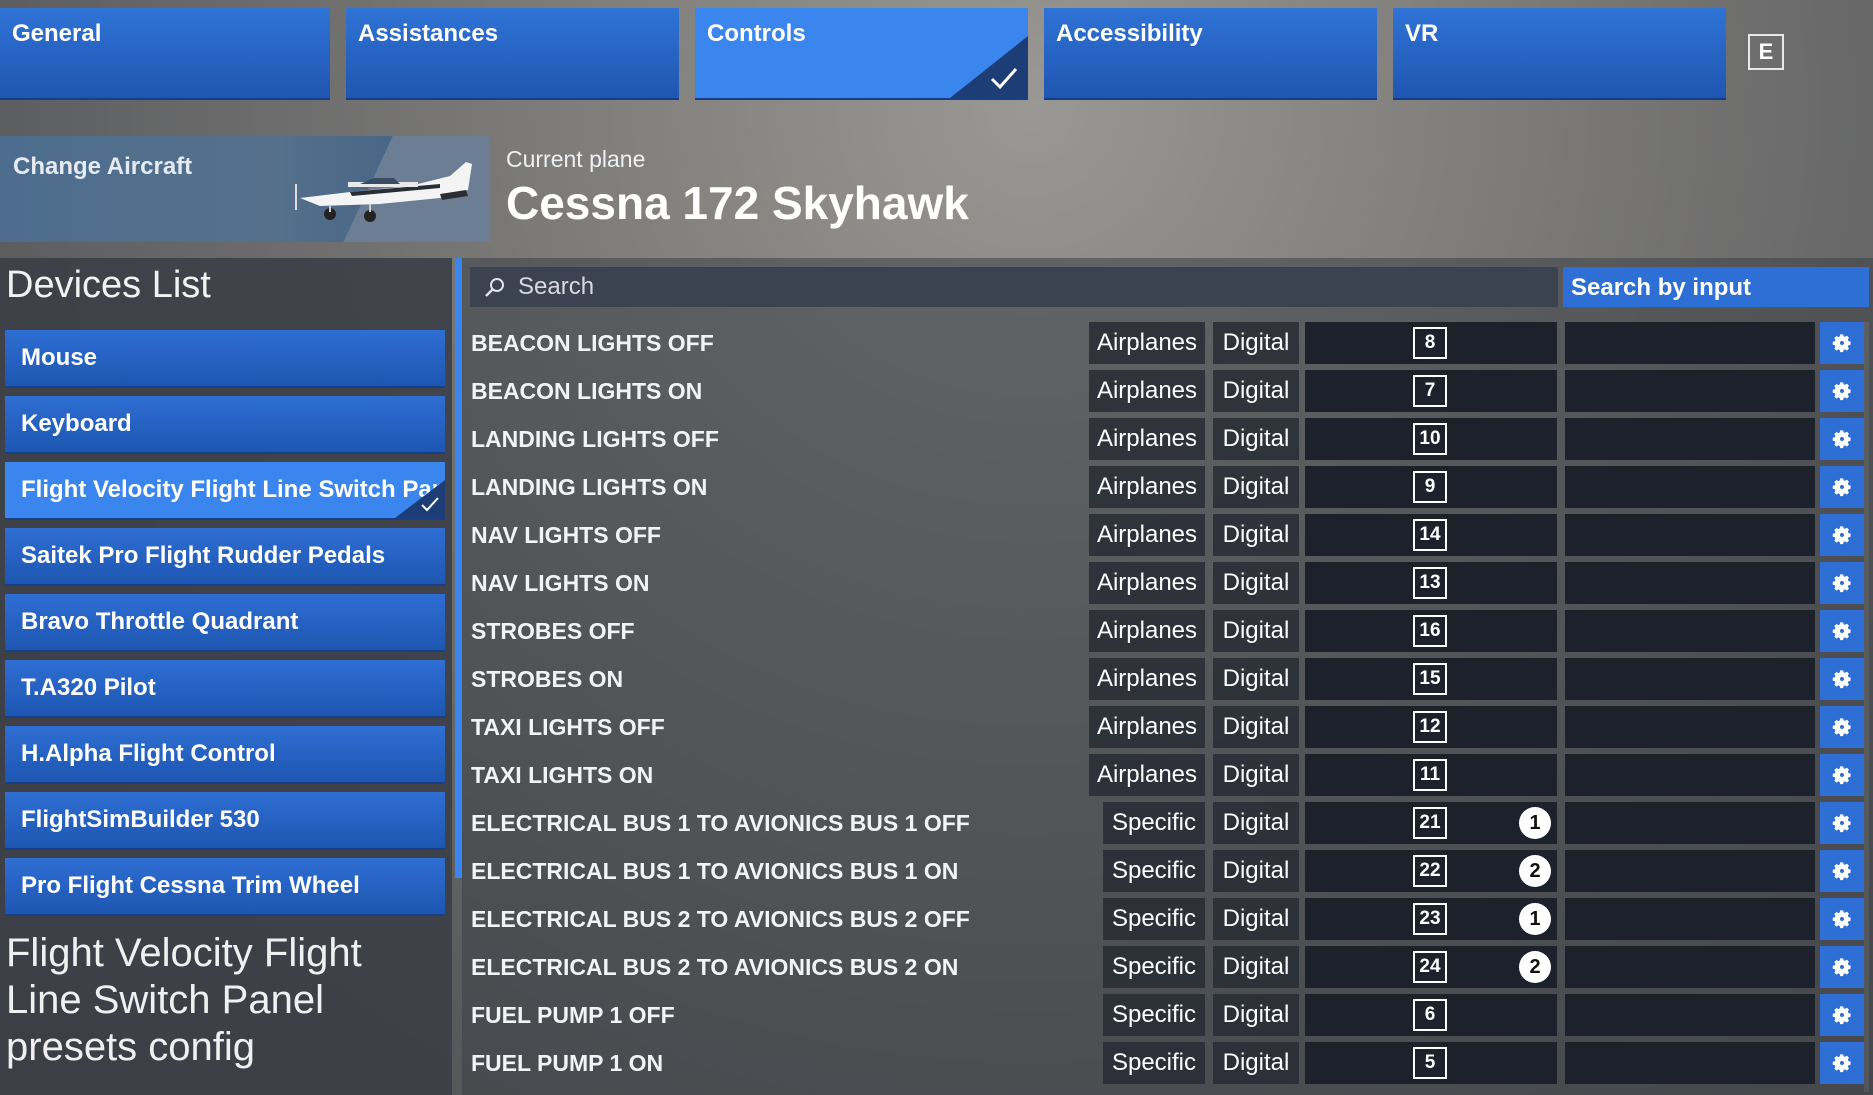 This screenshot has height=1095, width=1873. I want to click on search-by-input-button: Search by input, so click(1716, 287).